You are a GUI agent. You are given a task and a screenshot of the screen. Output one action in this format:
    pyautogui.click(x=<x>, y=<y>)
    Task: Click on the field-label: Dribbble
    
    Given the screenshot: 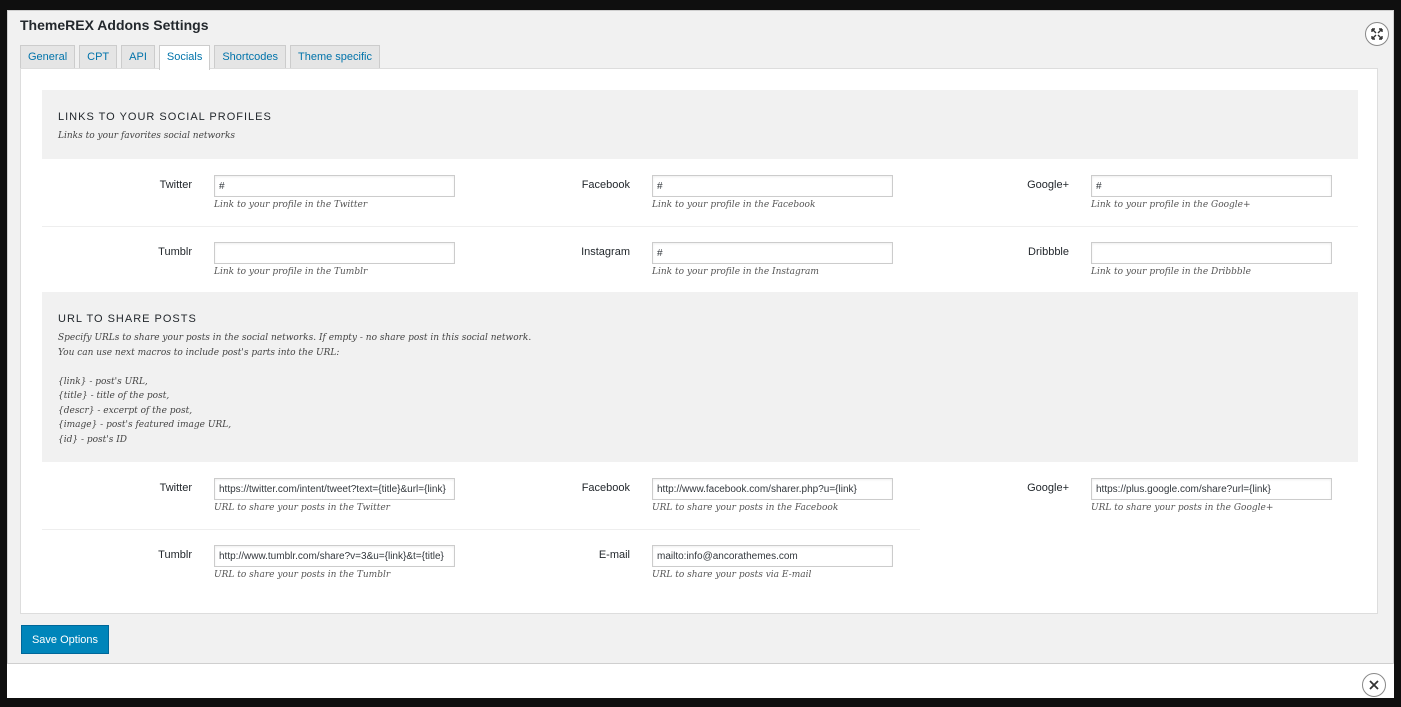 What is the action you would take?
    pyautogui.click(x=1048, y=252)
    